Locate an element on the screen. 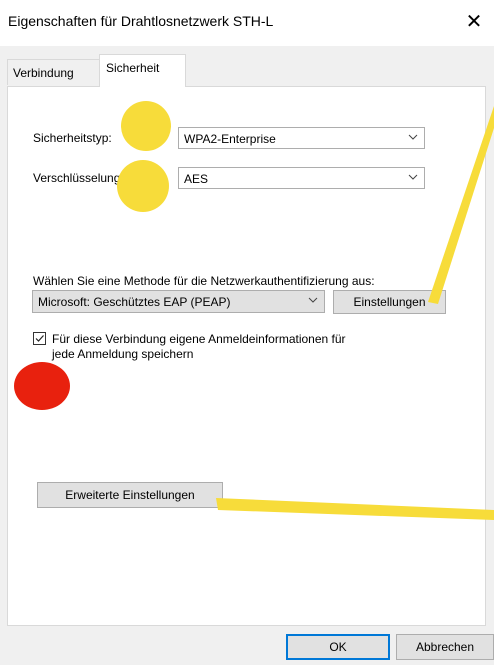 The width and height of the screenshot is (494, 665). ok-button: OK is located at coordinates (338, 647).